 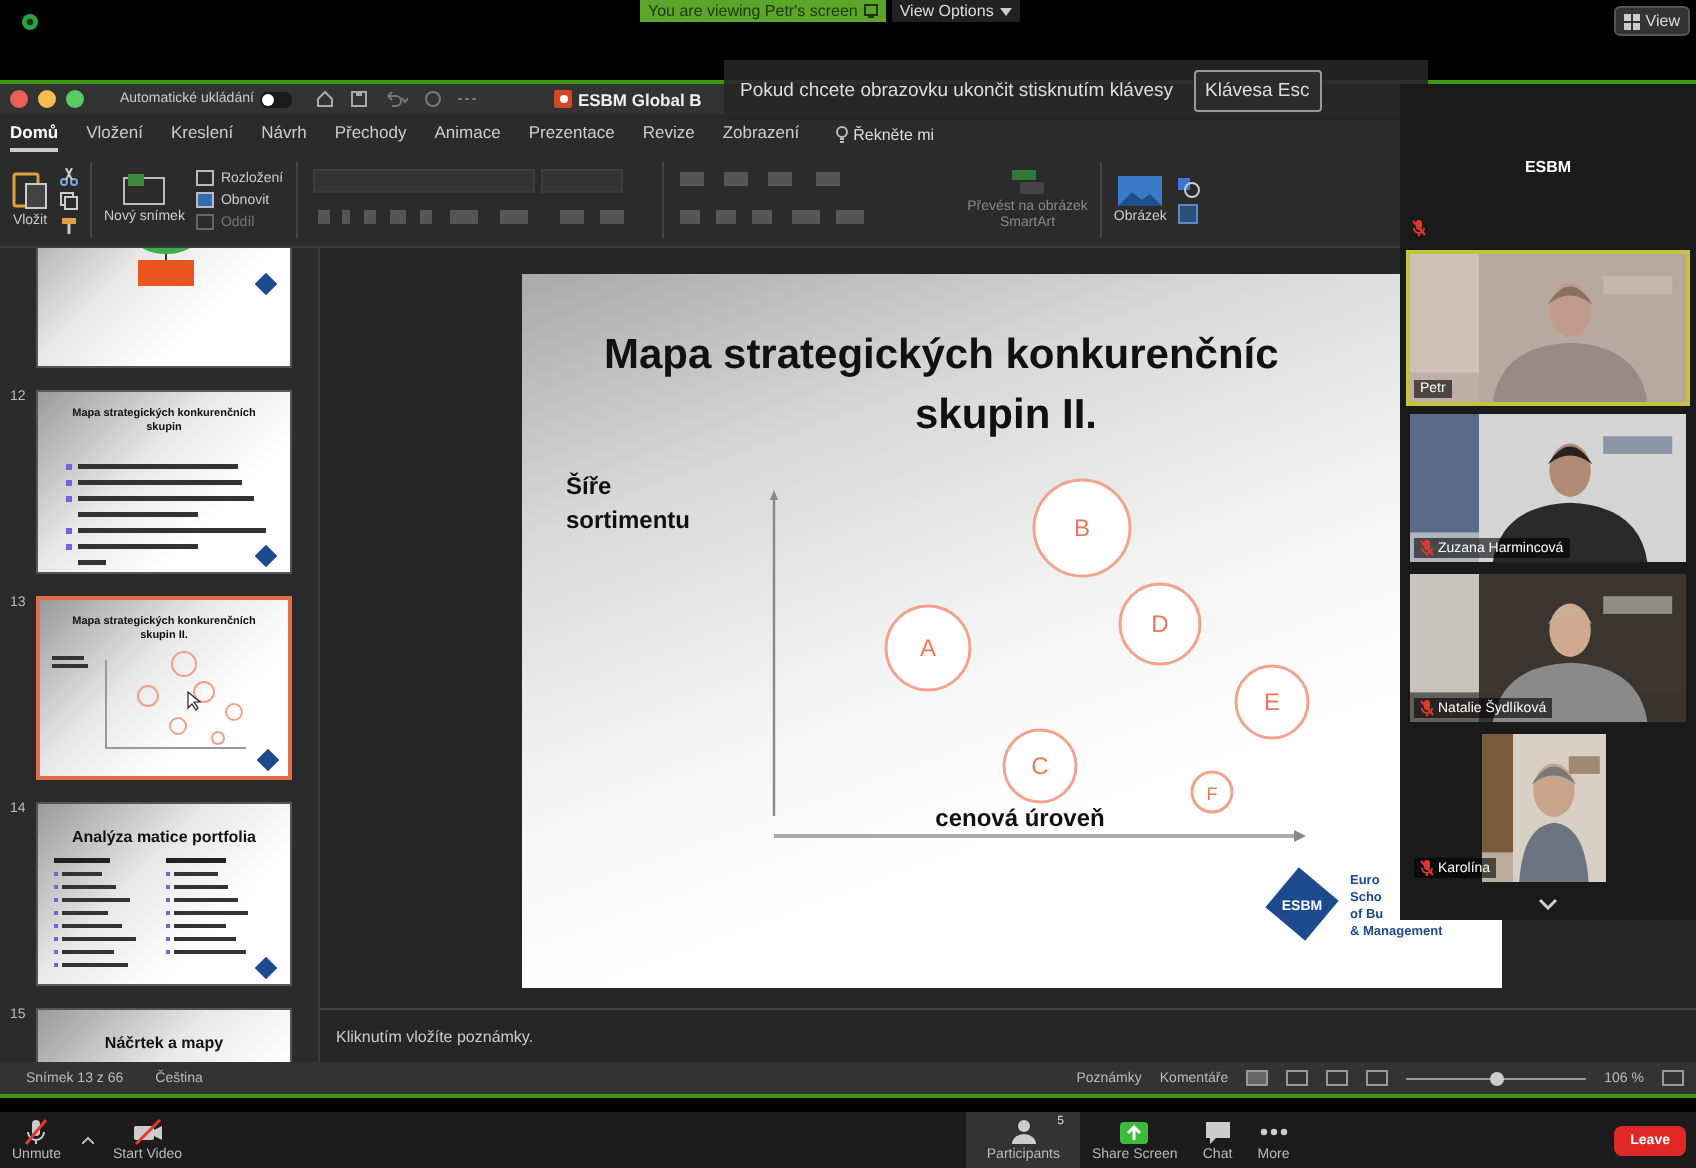 I want to click on layout-icon, so click(x=205, y=178).